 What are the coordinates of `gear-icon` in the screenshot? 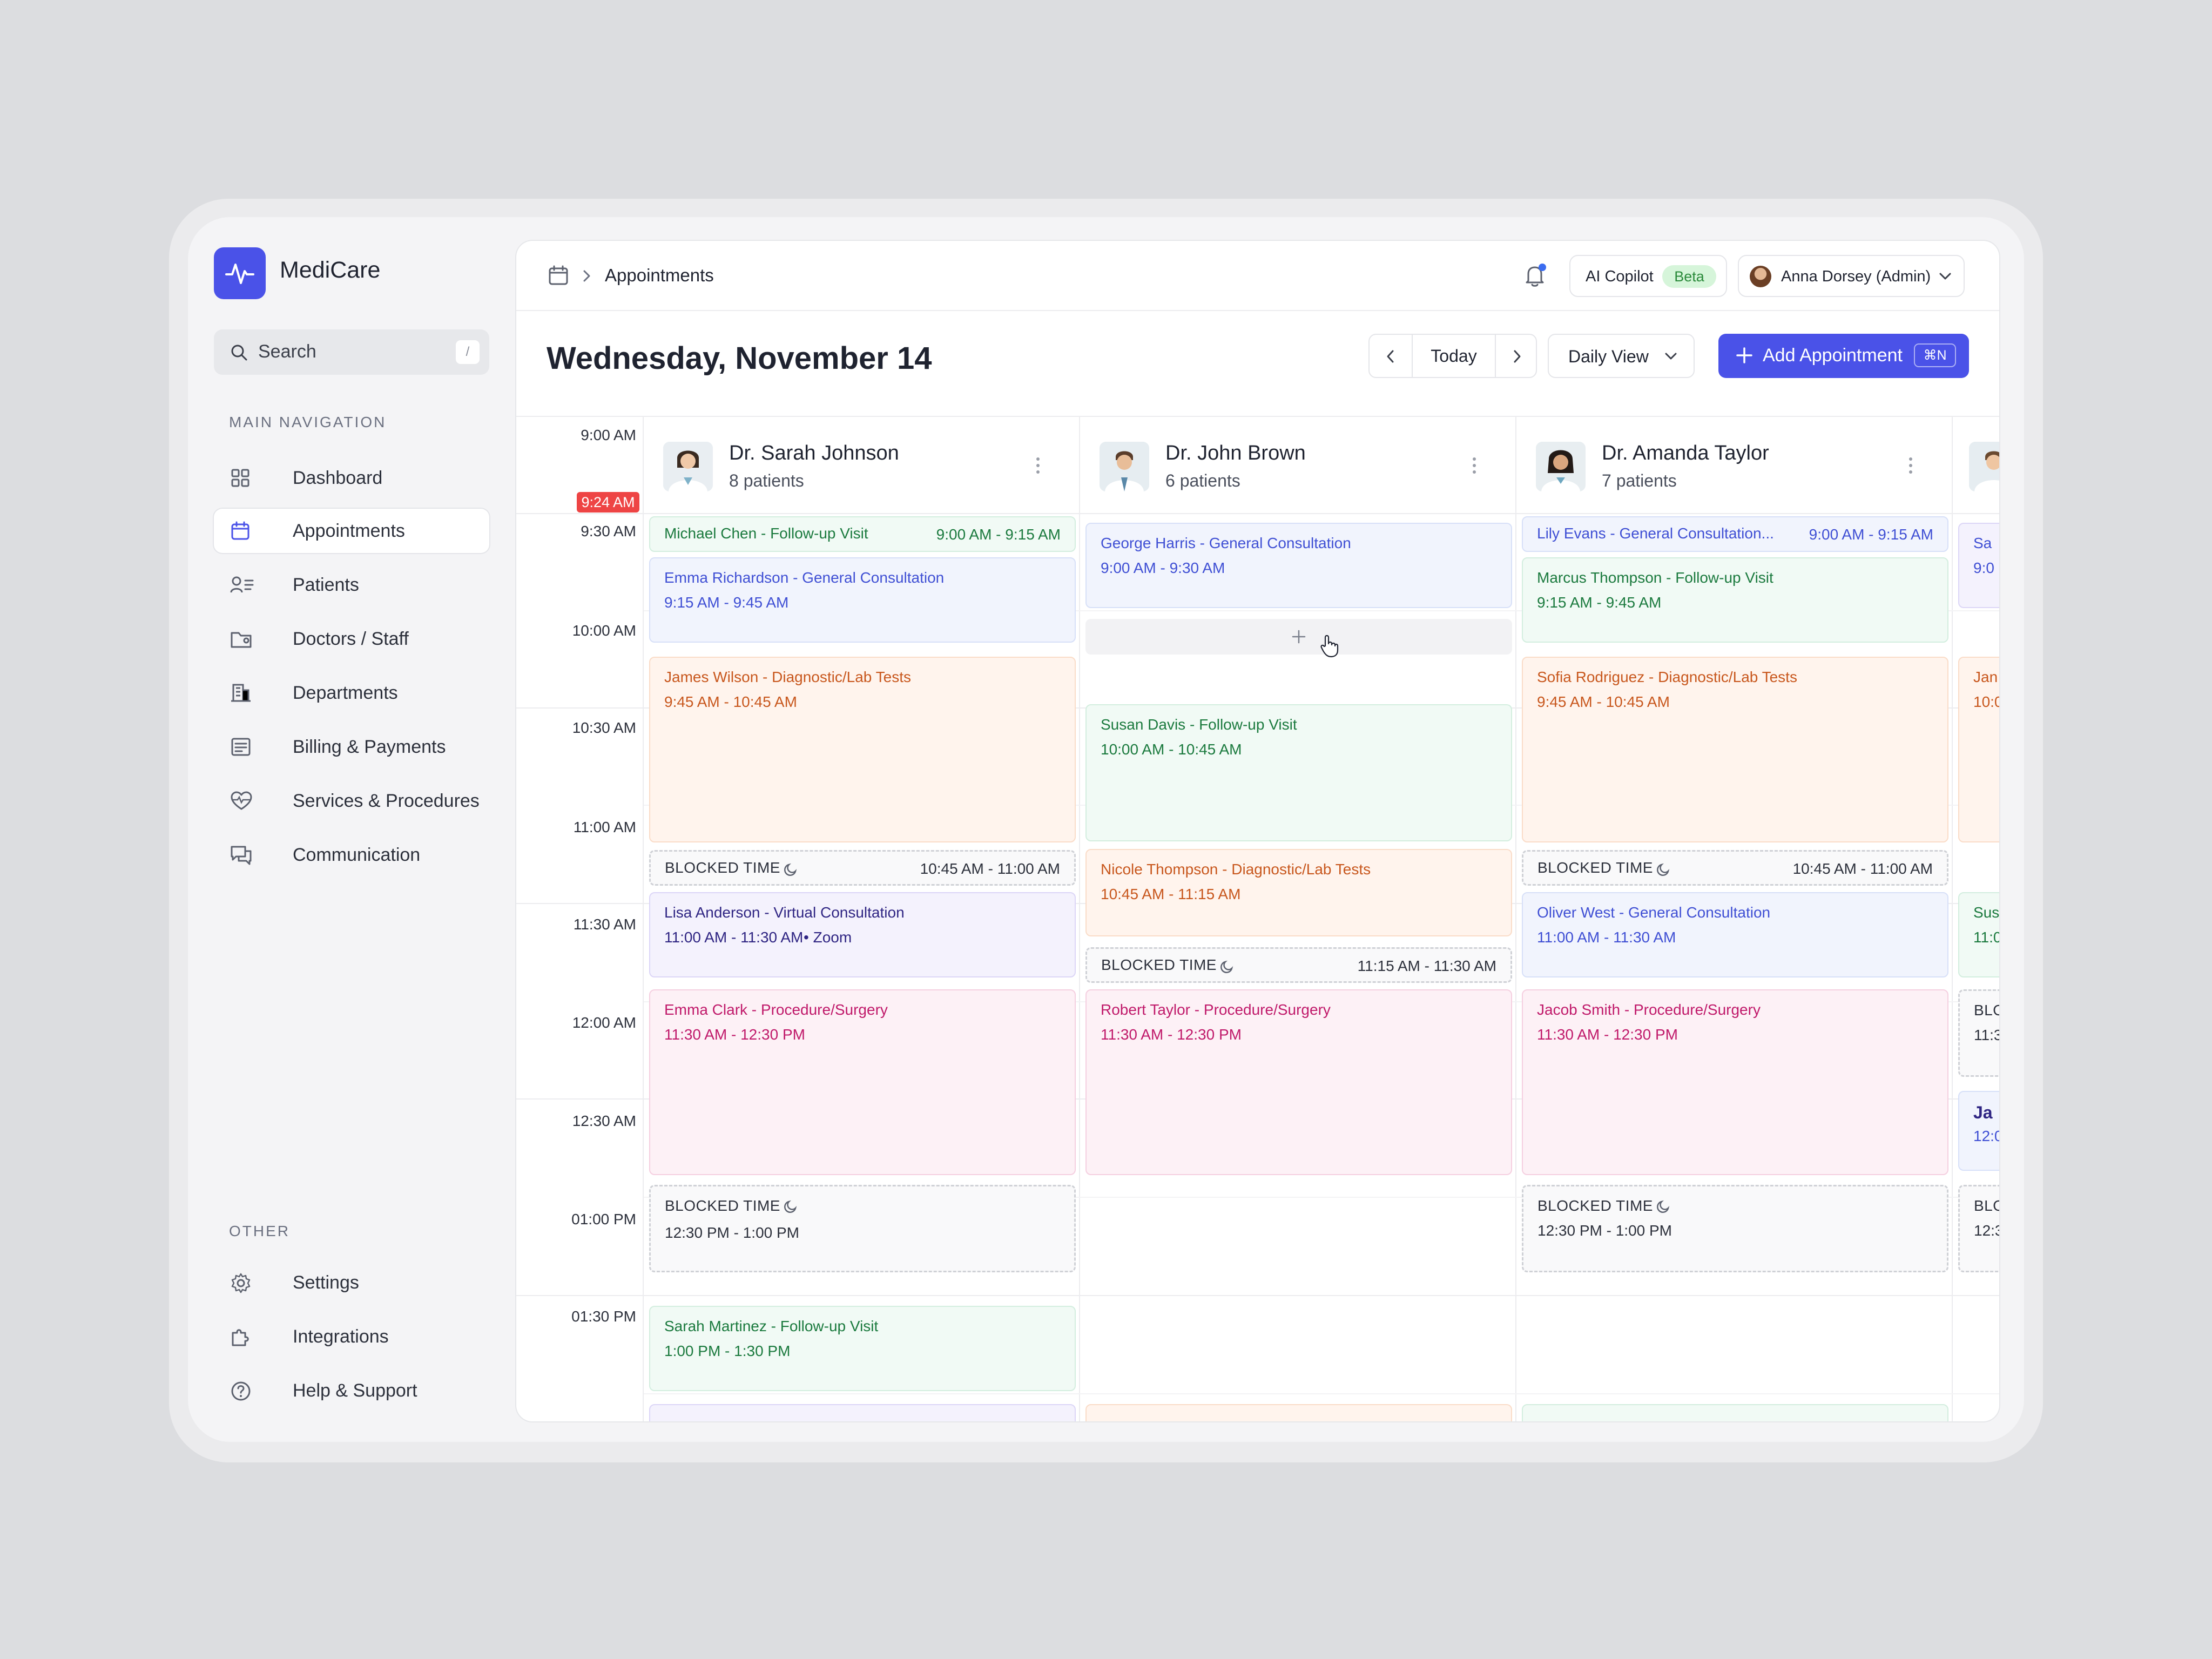 It's located at (241, 1283).